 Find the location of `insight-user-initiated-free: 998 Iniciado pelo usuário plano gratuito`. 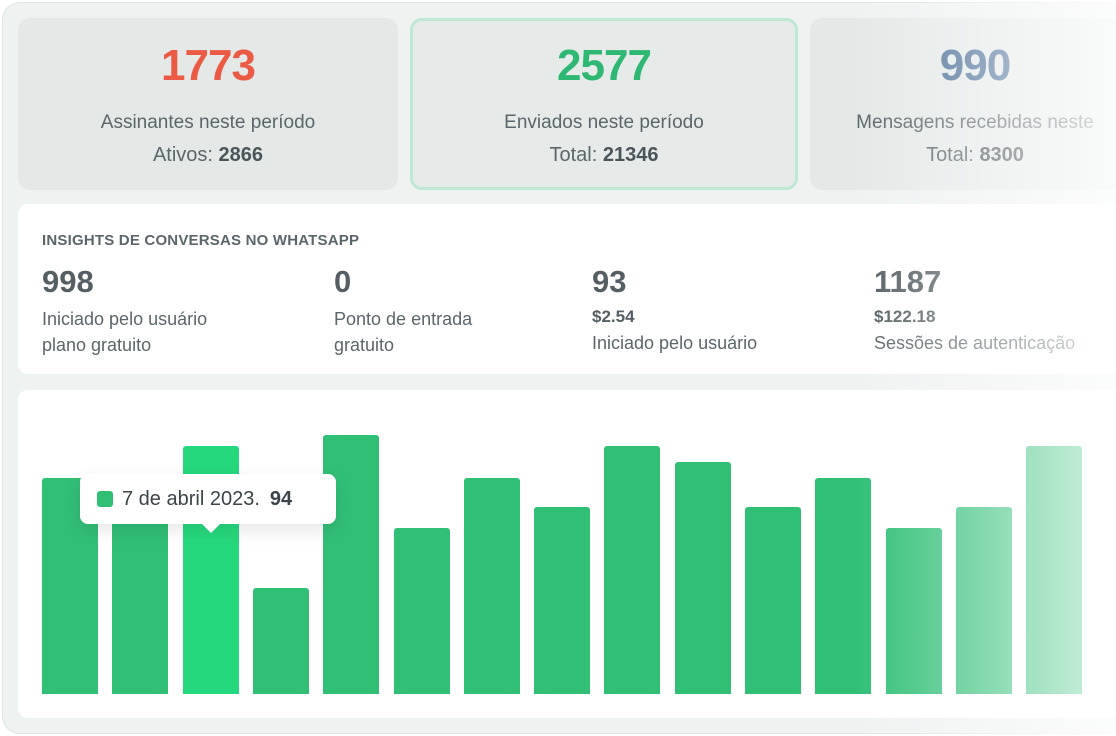

insight-user-initiated-free: 998 Iniciado pelo usuário plano gratuito is located at coordinates (124, 311).